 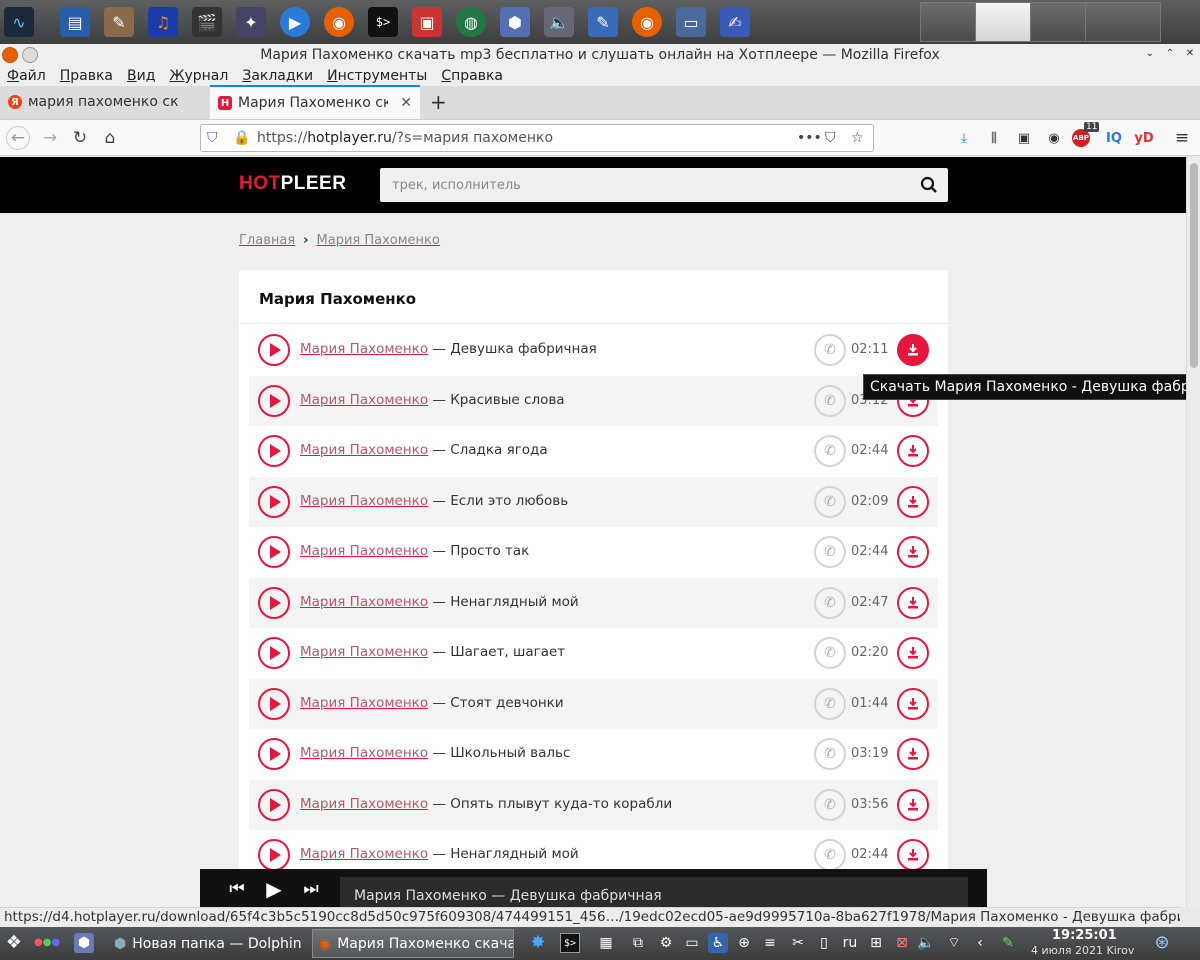 I want to click on back-icon: ←, so click(x=18, y=138).